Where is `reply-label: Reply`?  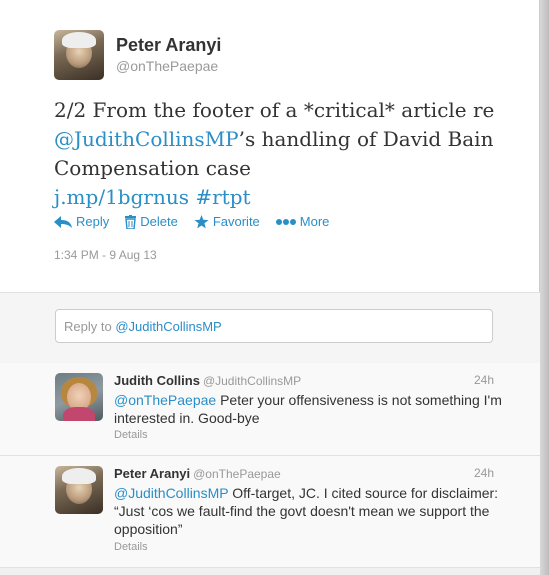 reply-label: Reply is located at coordinates (93, 221).